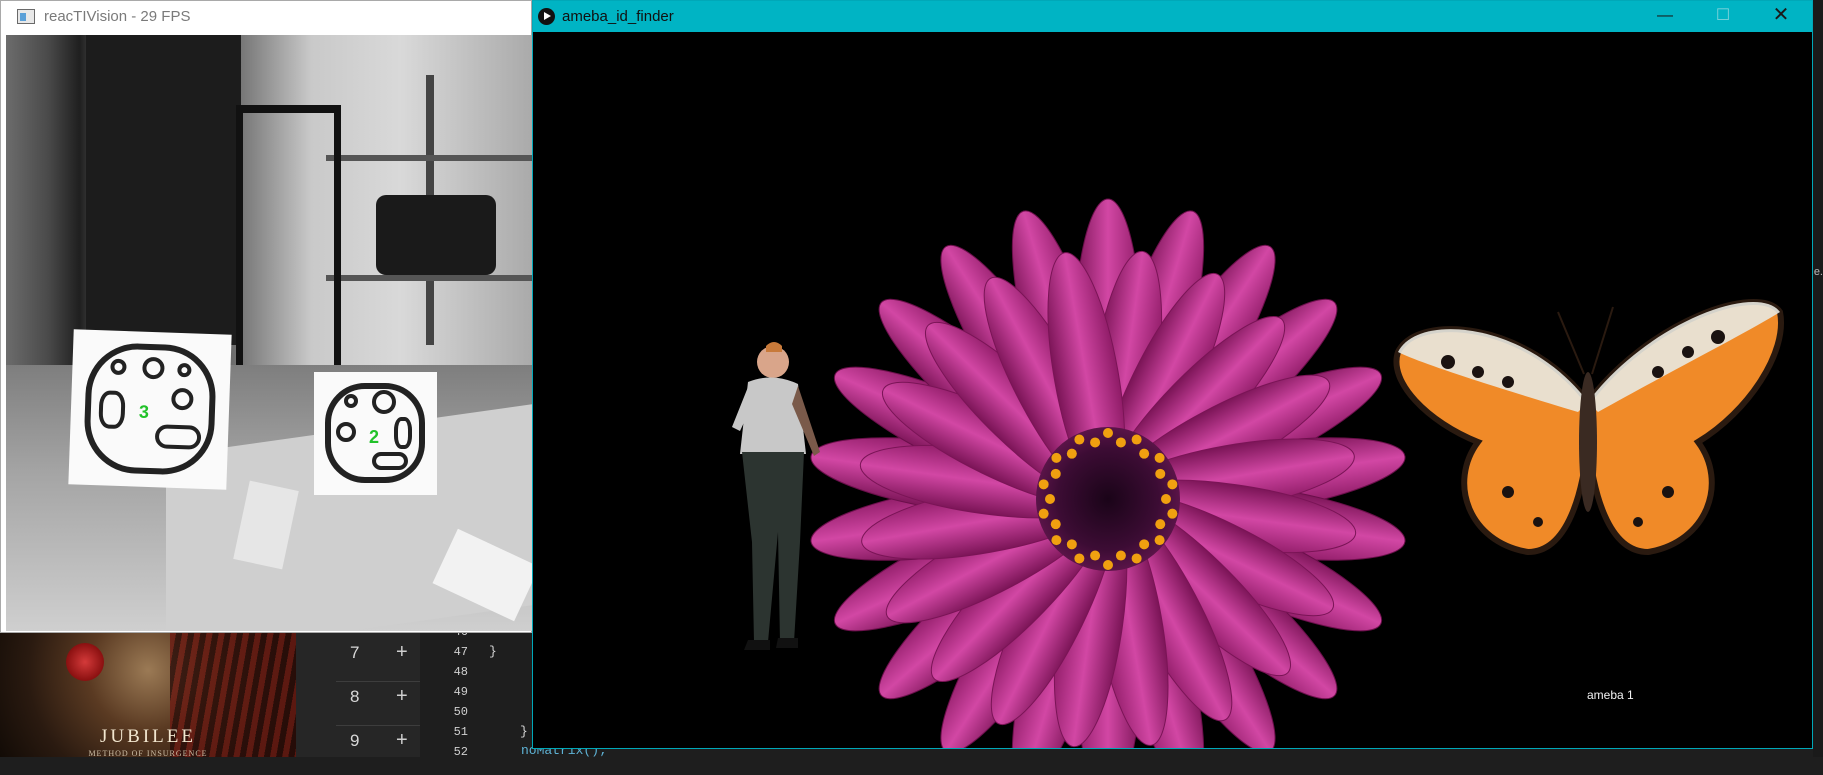  What do you see at coordinates (546, 16) in the screenshot?
I see `play-icon` at bounding box center [546, 16].